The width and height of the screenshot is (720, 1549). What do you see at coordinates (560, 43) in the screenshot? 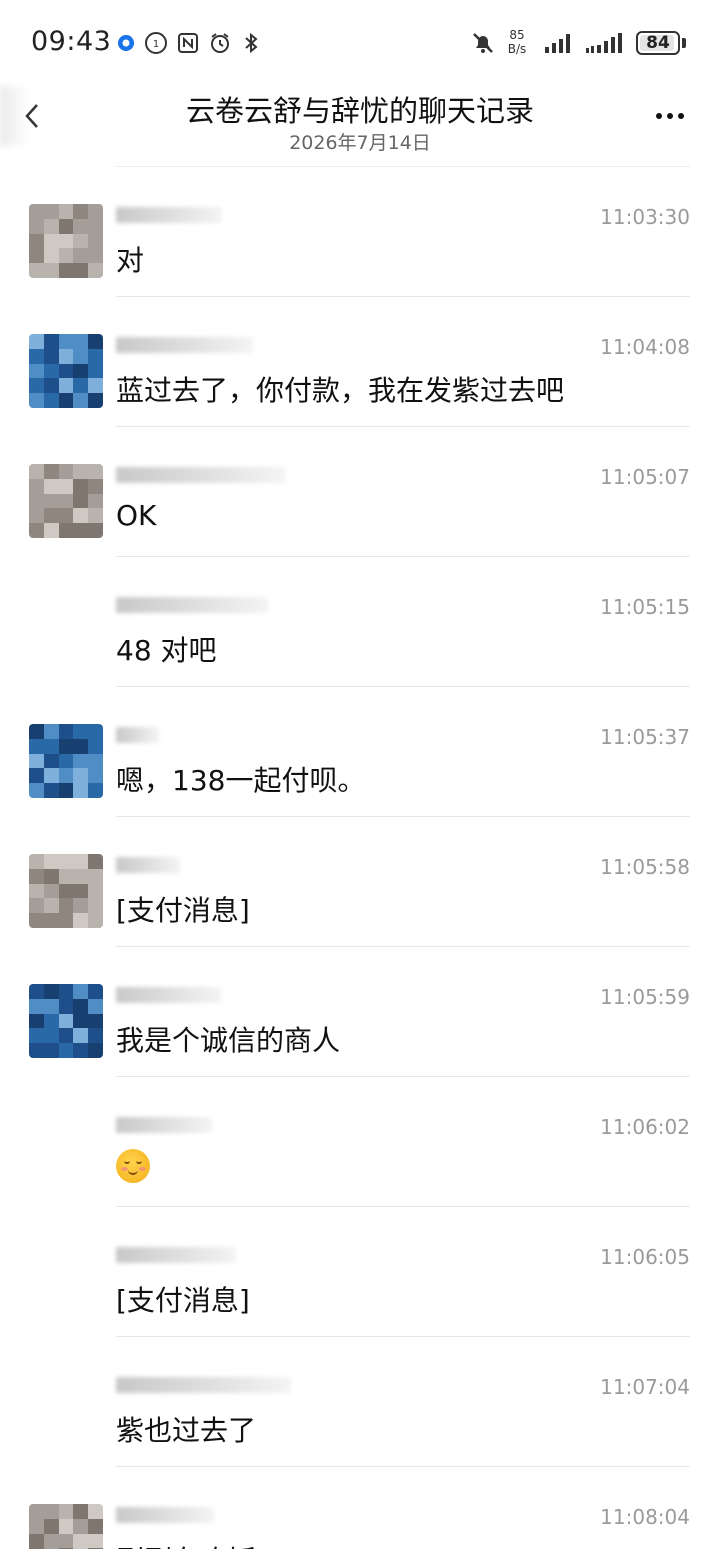
I see `signal-icon` at bounding box center [560, 43].